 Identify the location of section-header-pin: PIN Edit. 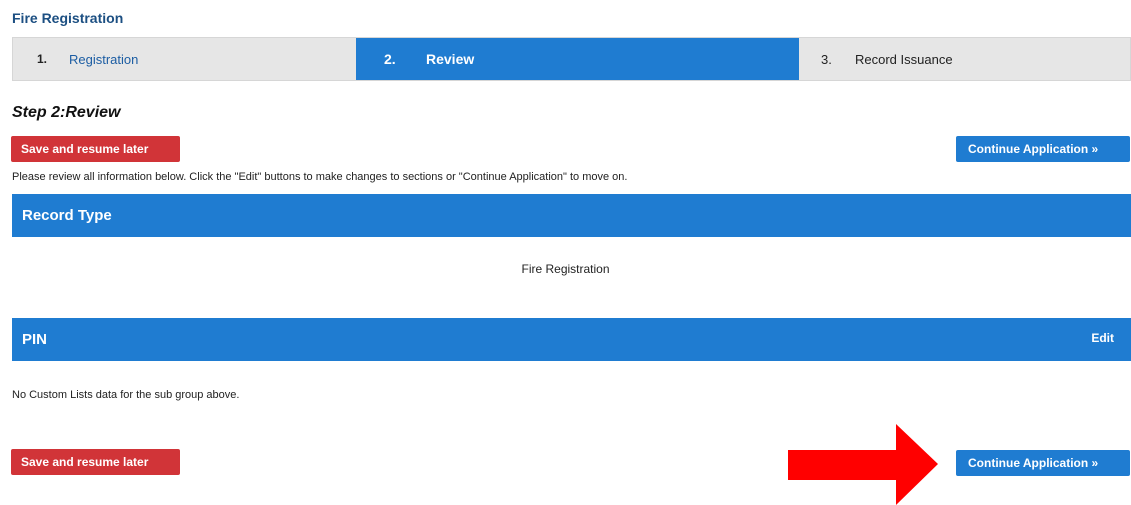
(571, 339).